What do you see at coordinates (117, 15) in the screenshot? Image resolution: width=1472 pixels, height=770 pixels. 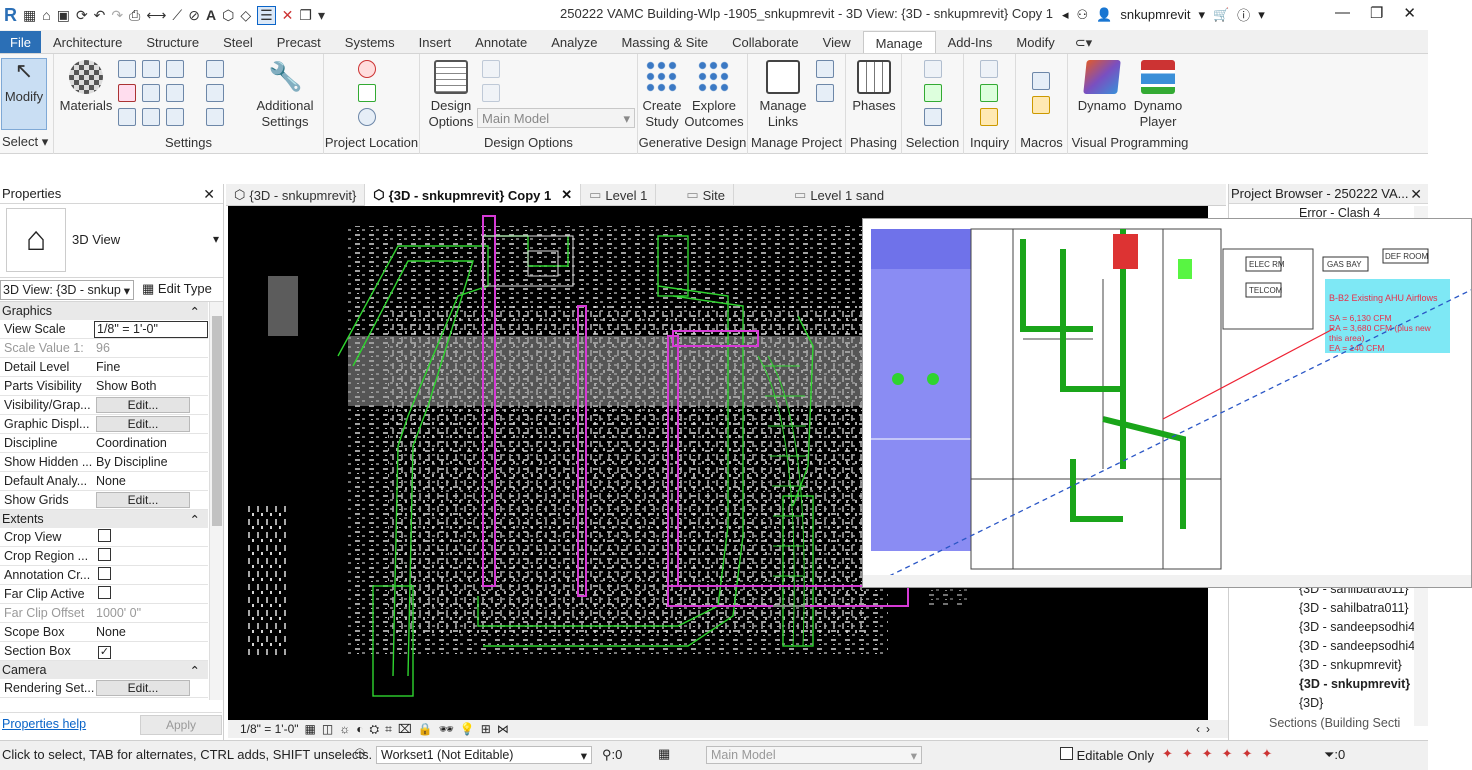 I see `redo-icon: ↷` at bounding box center [117, 15].